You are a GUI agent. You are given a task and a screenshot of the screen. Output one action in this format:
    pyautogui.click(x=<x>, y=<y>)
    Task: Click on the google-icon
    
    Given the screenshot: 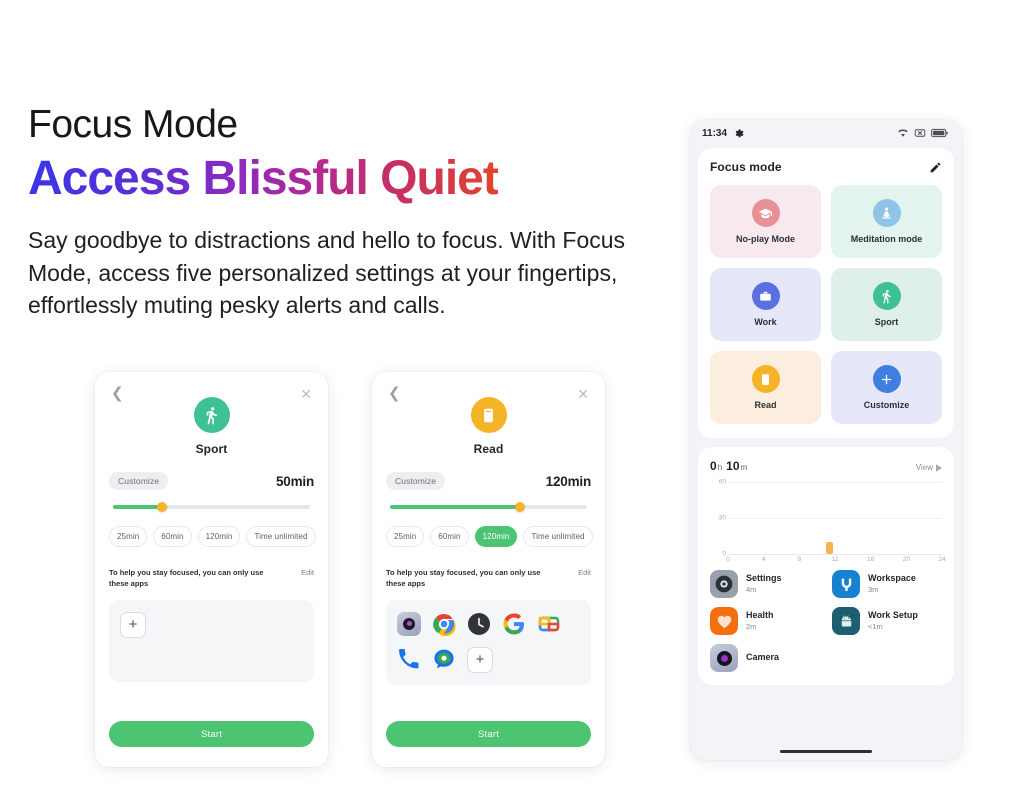 What is the action you would take?
    pyautogui.click(x=514, y=624)
    